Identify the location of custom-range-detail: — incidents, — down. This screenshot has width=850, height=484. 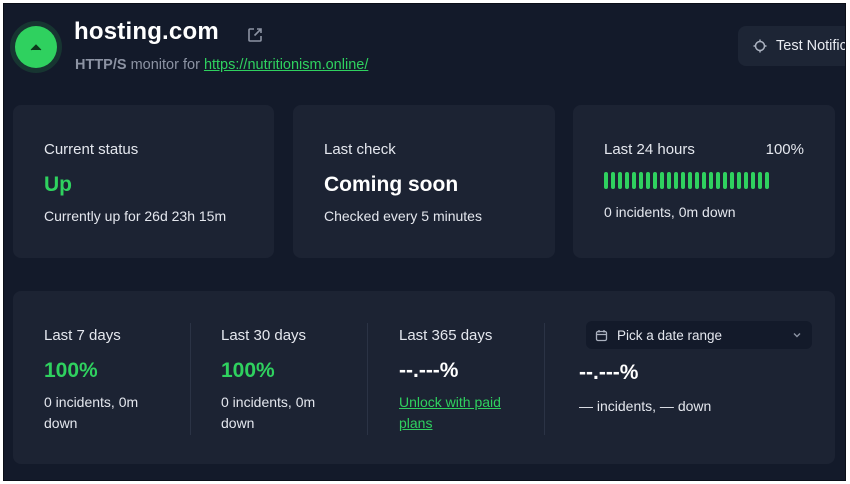
(645, 406).